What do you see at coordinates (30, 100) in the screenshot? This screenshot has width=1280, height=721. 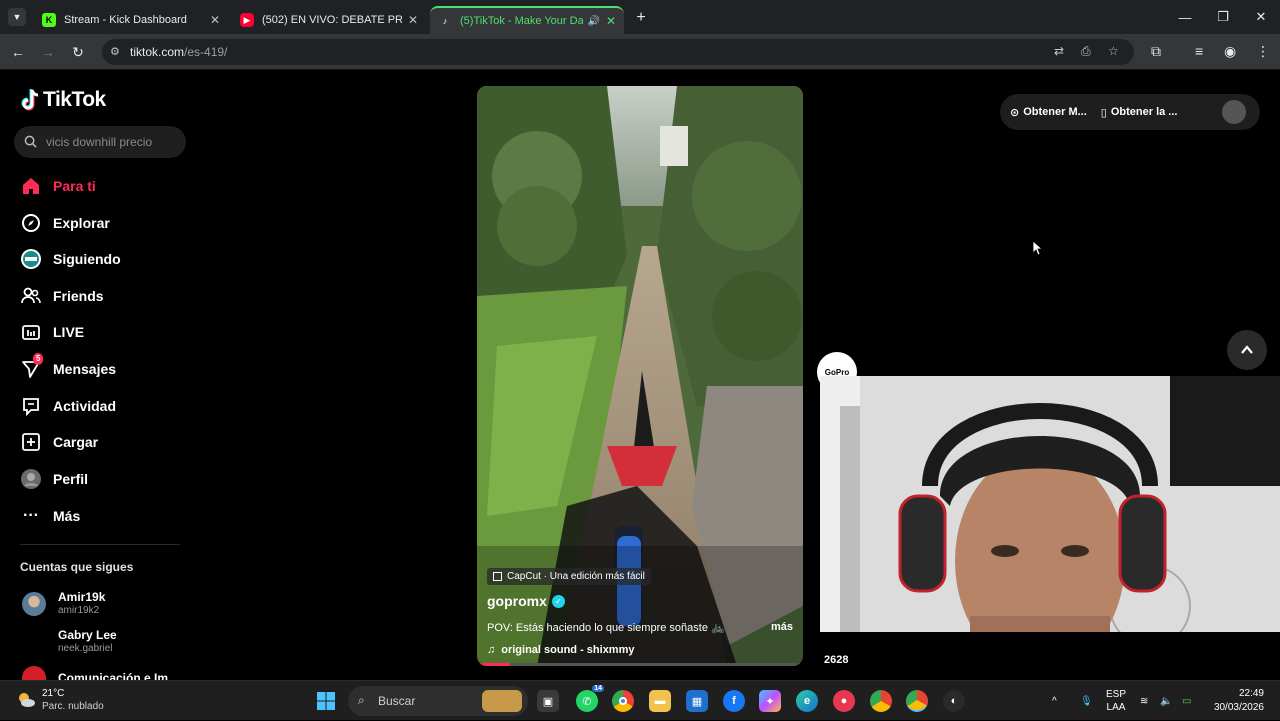 I see `tiktok-logo-icon` at bounding box center [30, 100].